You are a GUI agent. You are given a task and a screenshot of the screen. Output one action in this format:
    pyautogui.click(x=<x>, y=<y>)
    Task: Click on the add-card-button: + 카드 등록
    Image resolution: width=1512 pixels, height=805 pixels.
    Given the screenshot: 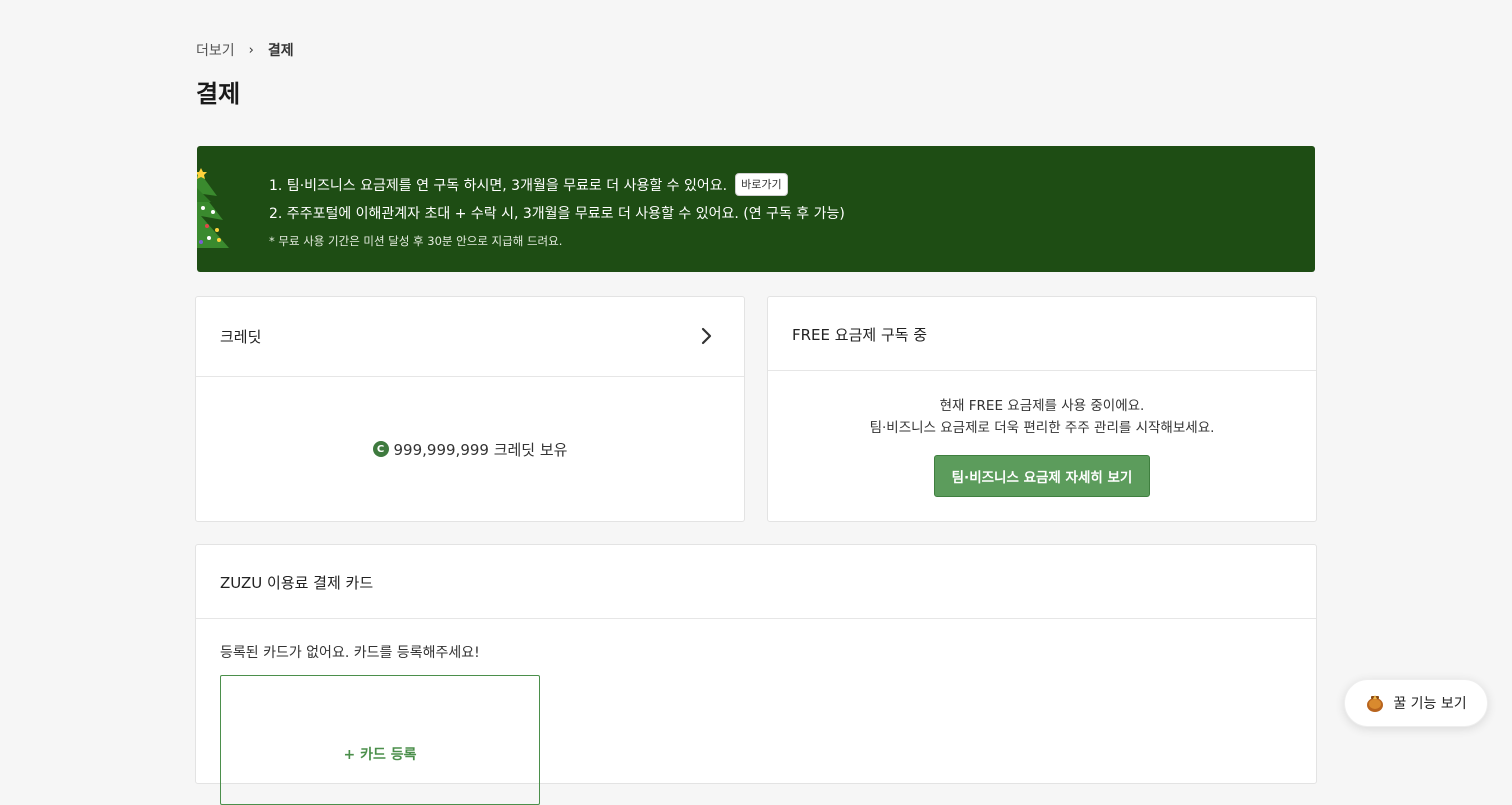 What is the action you would take?
    pyautogui.click(x=380, y=740)
    